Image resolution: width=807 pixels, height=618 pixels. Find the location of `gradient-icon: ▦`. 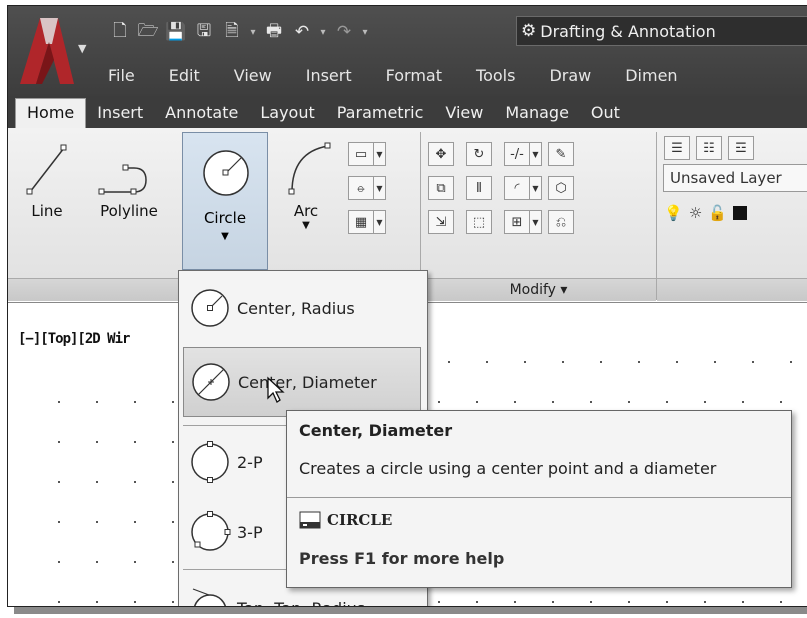

gradient-icon: ▦ is located at coordinates (361, 222).